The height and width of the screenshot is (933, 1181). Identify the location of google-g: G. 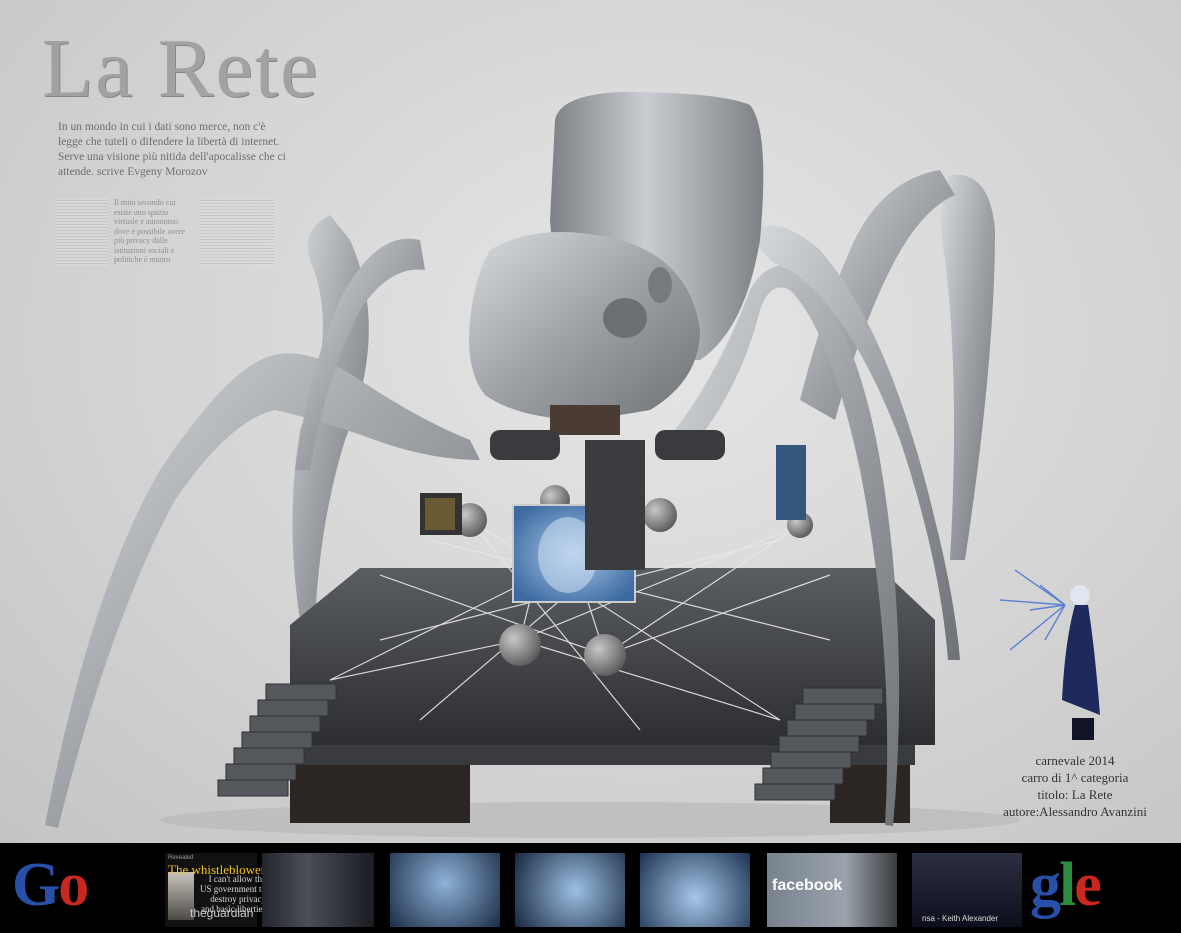
(36, 885).